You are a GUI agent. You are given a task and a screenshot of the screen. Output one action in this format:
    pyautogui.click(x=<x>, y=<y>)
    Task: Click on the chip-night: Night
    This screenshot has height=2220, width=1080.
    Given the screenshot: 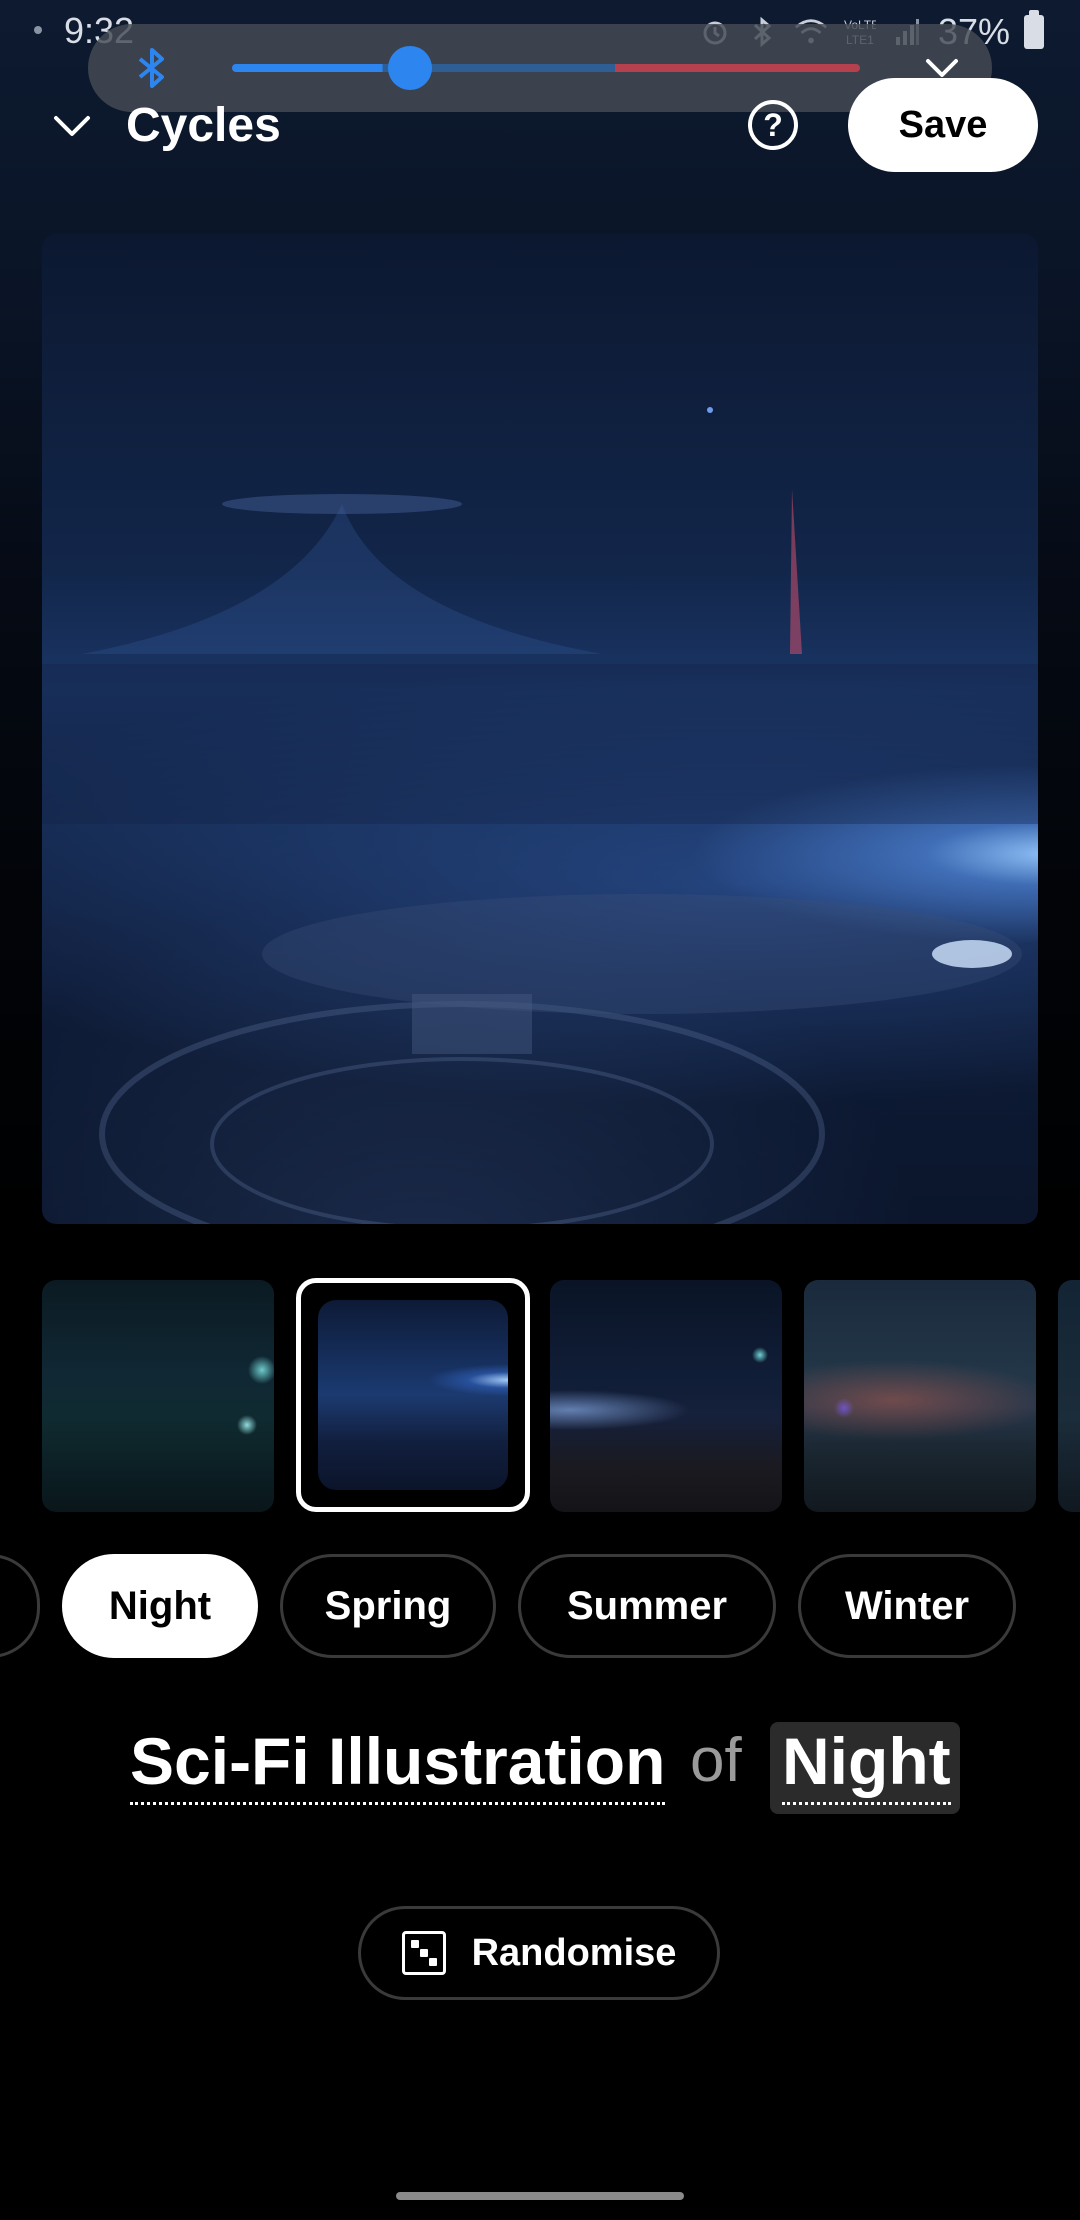 What is the action you would take?
    pyautogui.click(x=160, y=1606)
    